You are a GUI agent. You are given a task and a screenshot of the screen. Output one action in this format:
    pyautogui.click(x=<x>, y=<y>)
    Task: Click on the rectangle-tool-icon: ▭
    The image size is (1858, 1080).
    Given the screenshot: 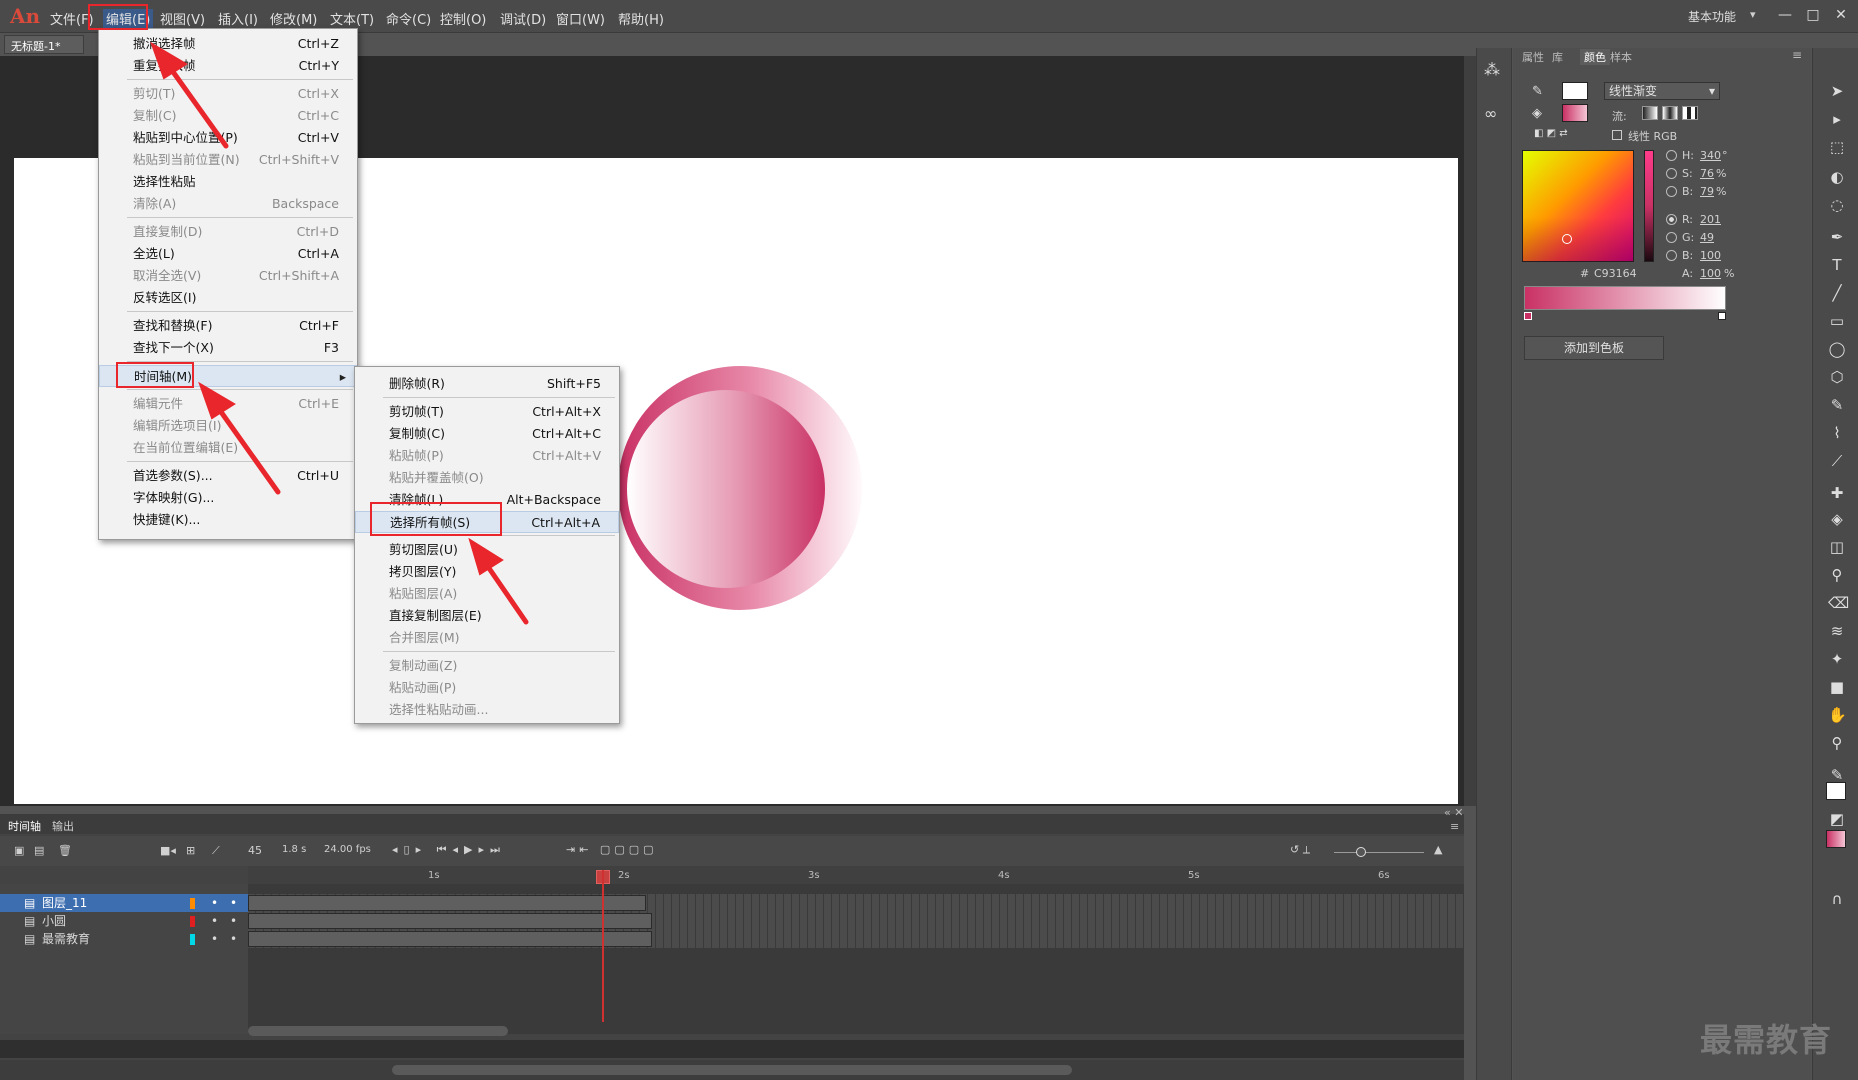 What is the action you would take?
    pyautogui.click(x=1837, y=321)
    